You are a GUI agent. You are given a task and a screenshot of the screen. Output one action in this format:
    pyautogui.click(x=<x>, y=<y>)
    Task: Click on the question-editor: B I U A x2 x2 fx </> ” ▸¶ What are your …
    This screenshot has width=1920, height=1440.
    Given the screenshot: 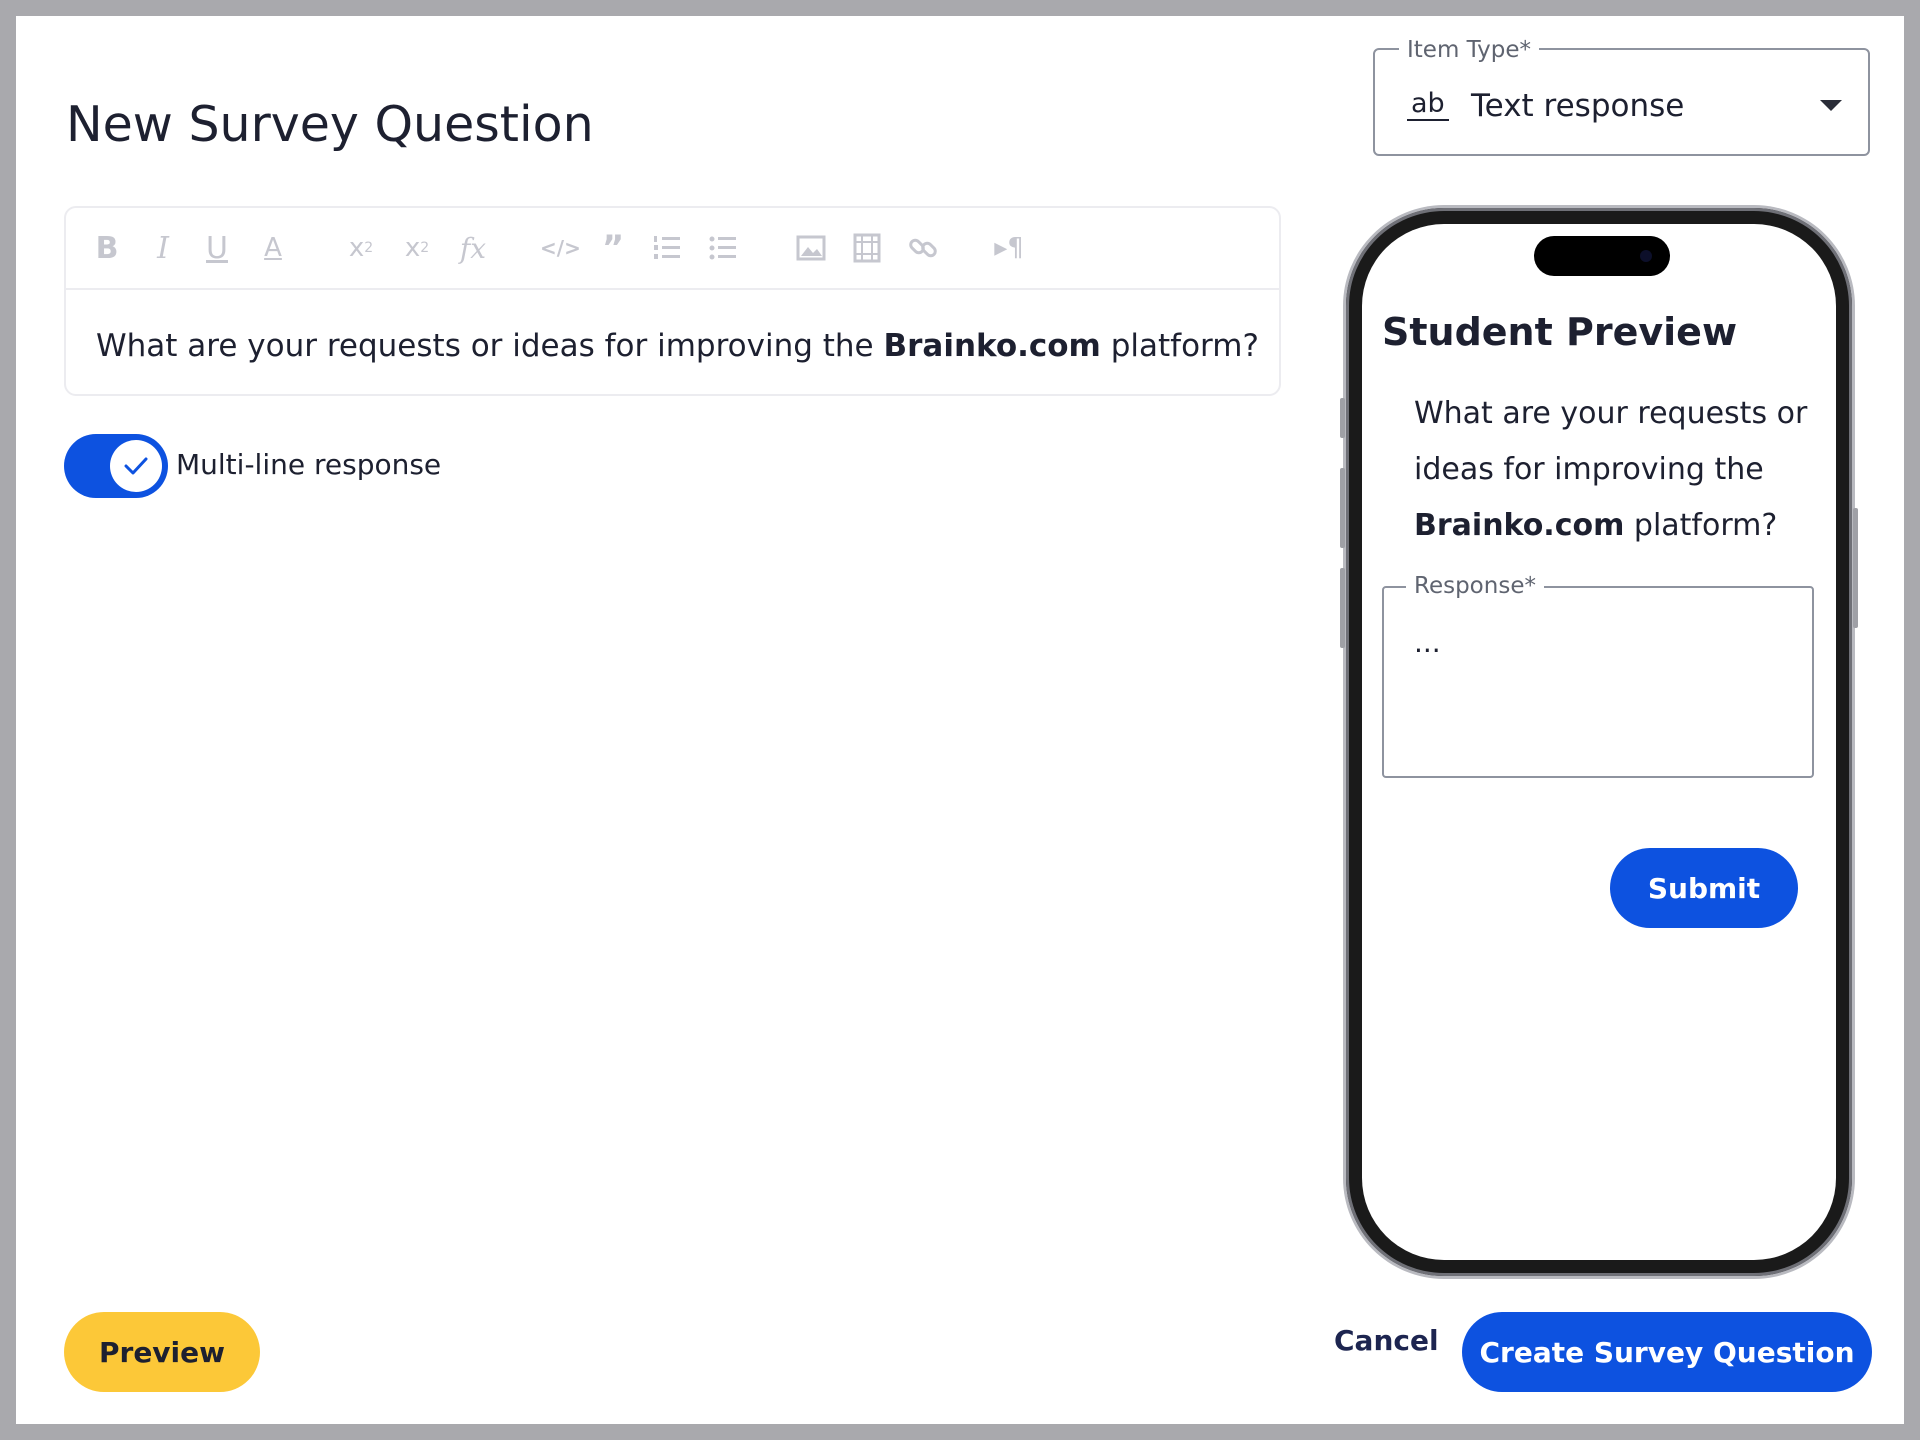 What is the action you would take?
    pyautogui.click(x=672, y=301)
    